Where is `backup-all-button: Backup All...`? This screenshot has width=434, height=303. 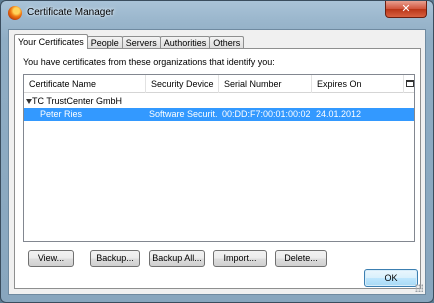 backup-all-button: Backup All... is located at coordinates (177, 258).